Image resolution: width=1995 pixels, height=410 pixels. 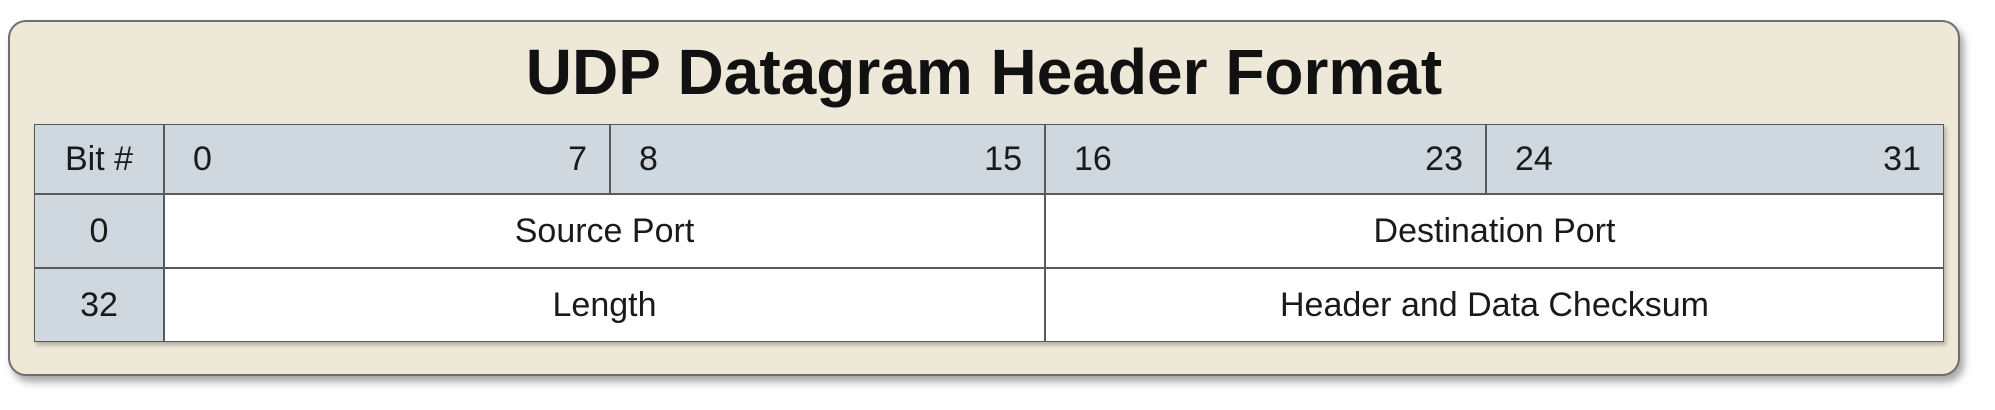 What do you see at coordinates (202, 158) in the screenshot?
I see `bit-start-label: 0` at bounding box center [202, 158].